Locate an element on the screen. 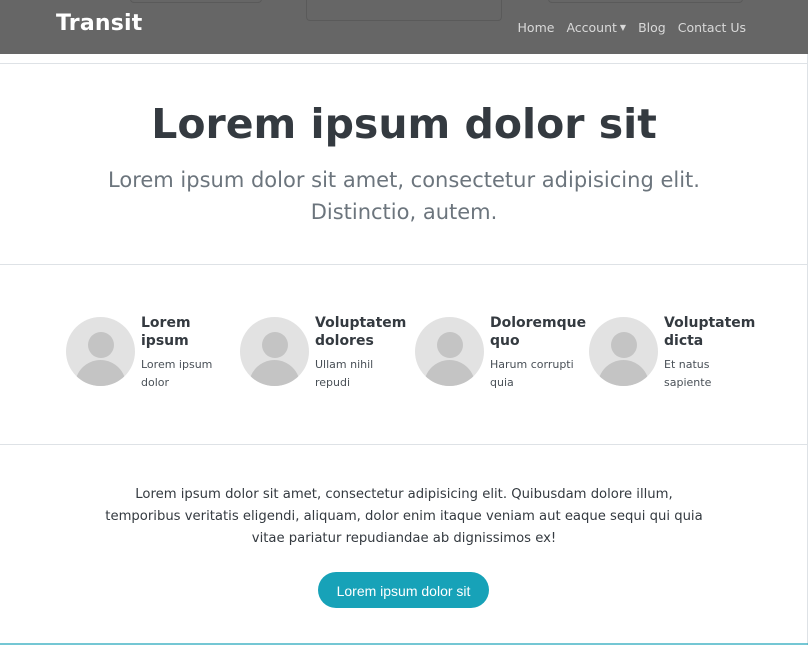 This screenshot has width=808, height=645. nav-contact-link: Contact Us is located at coordinates (712, 27).